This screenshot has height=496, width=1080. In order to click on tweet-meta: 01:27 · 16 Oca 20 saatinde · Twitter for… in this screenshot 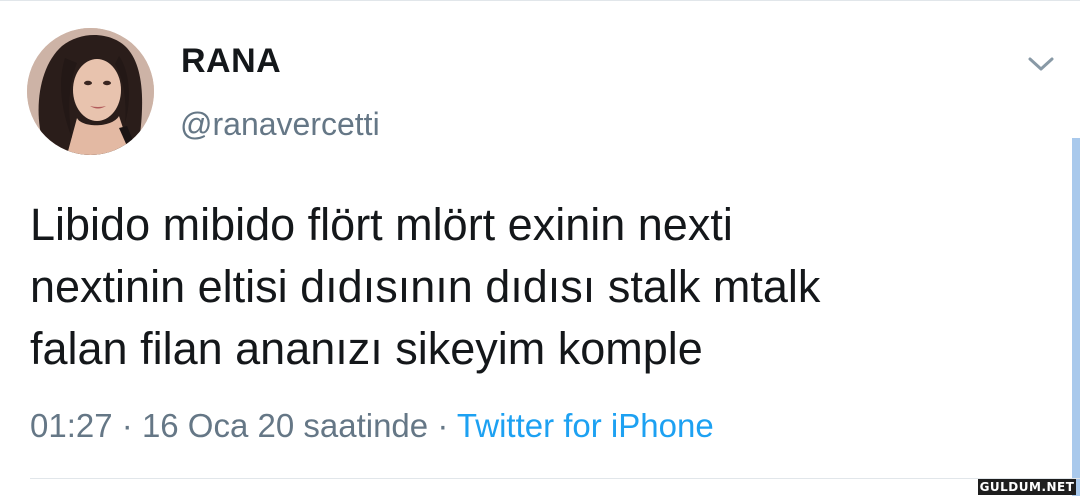, I will do `click(372, 426)`.